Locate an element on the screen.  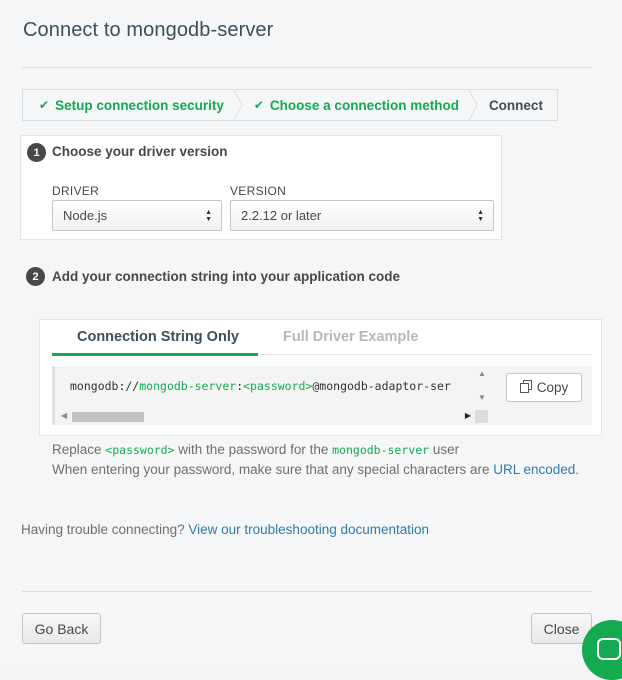
dialog-title: Connect to mongodb-server is located at coordinates (148, 30).